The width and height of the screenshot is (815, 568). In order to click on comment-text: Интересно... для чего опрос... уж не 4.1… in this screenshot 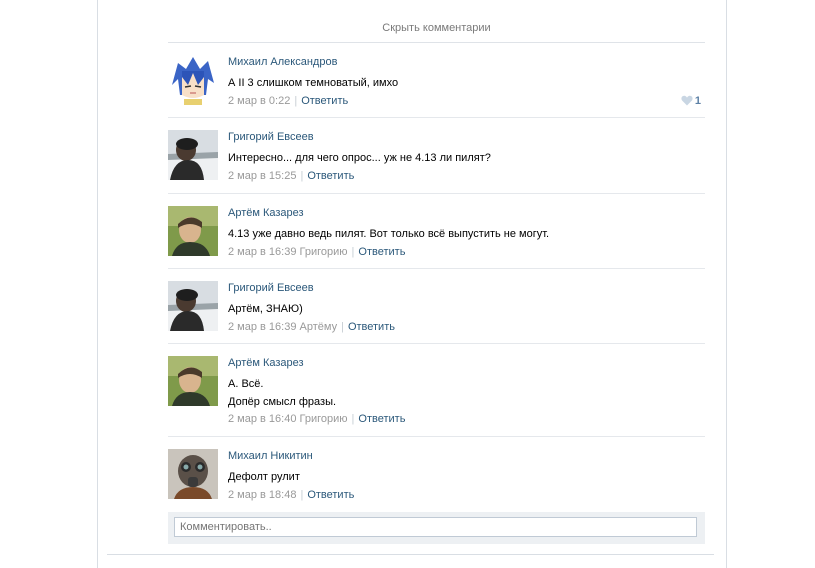, I will do `click(359, 158)`.